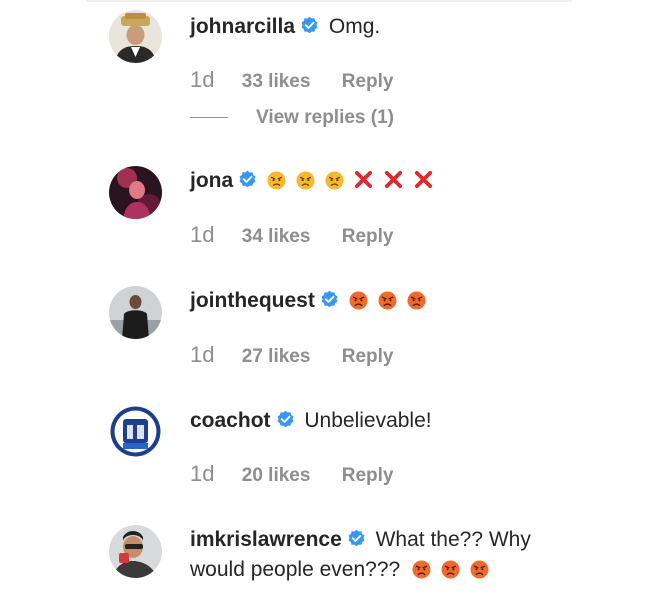 This screenshot has height=600, width=660. I want to click on view-replies-label: View replies (1), so click(325, 117).